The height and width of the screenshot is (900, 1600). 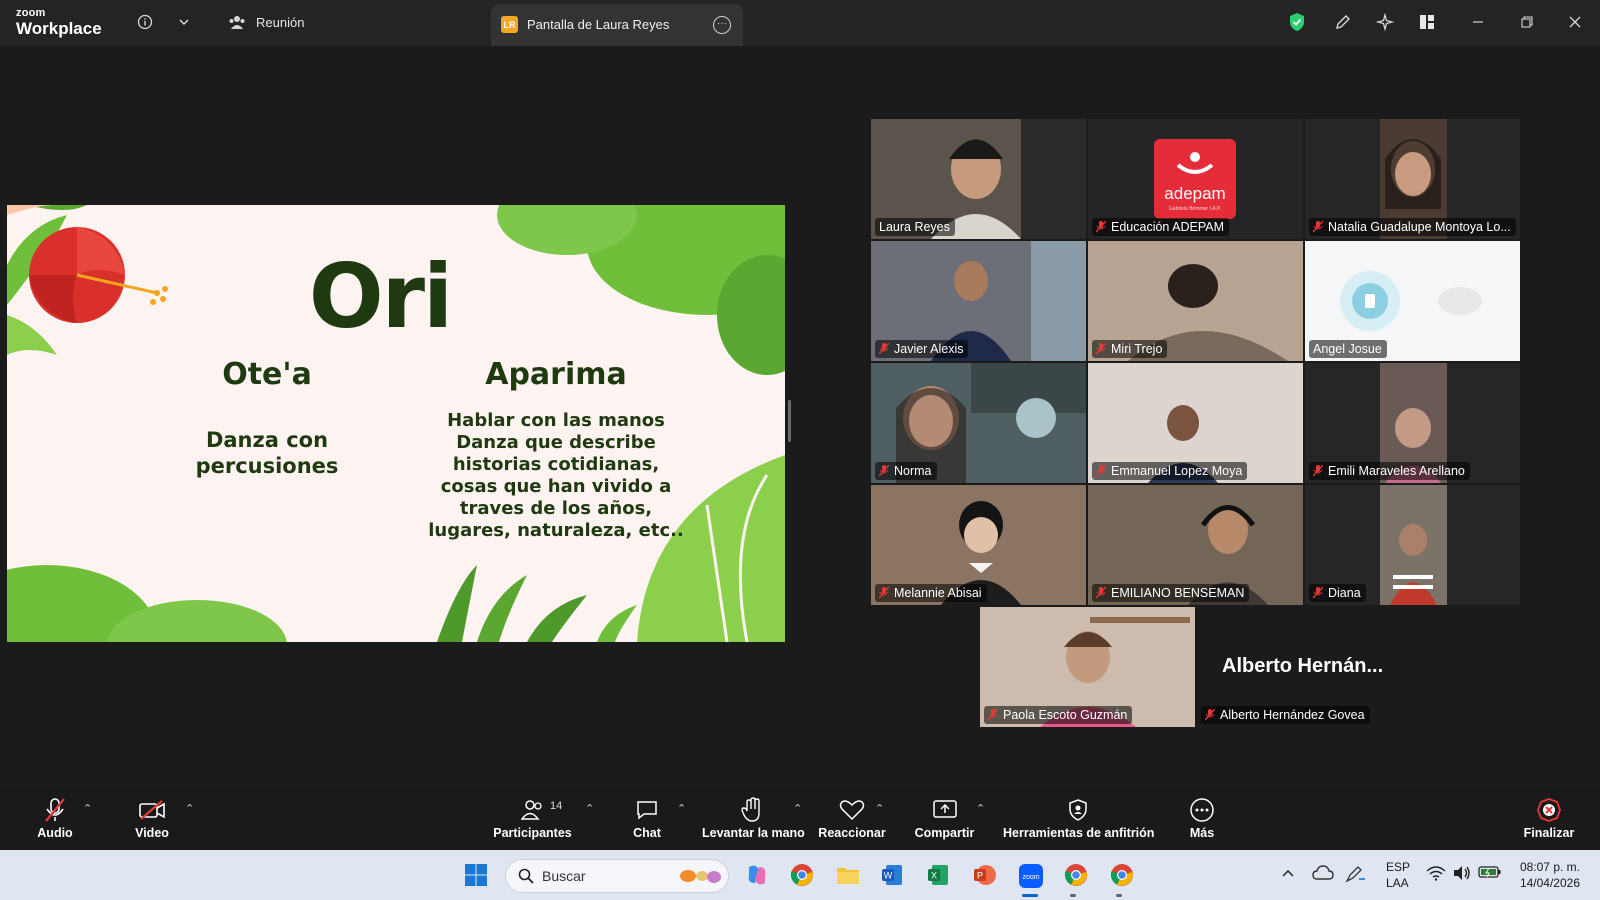 What do you see at coordinates (1412, 423) in the screenshot?
I see `video-tile: Emili Maraveles Arellano` at bounding box center [1412, 423].